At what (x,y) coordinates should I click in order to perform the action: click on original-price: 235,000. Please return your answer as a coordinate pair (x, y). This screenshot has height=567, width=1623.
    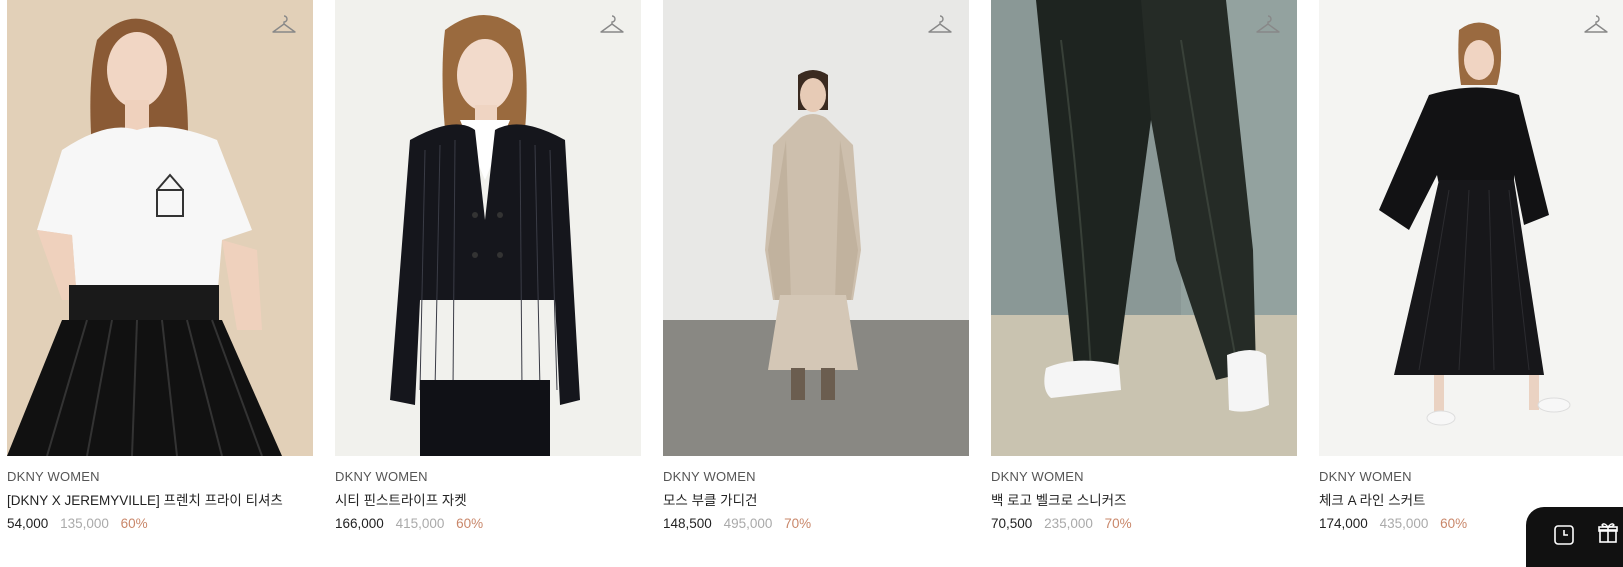
    Looking at the image, I should click on (1068, 523).